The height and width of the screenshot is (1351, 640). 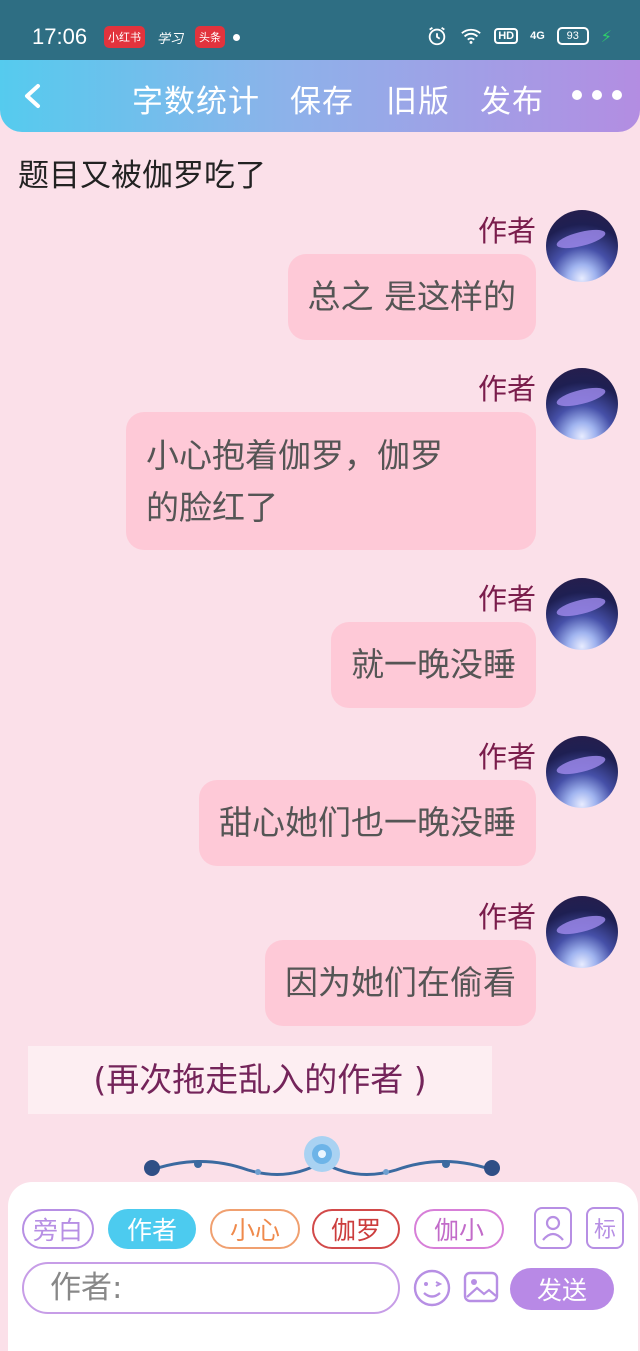 I want to click on message-bubble: 总之 是这样的, so click(x=411, y=297).